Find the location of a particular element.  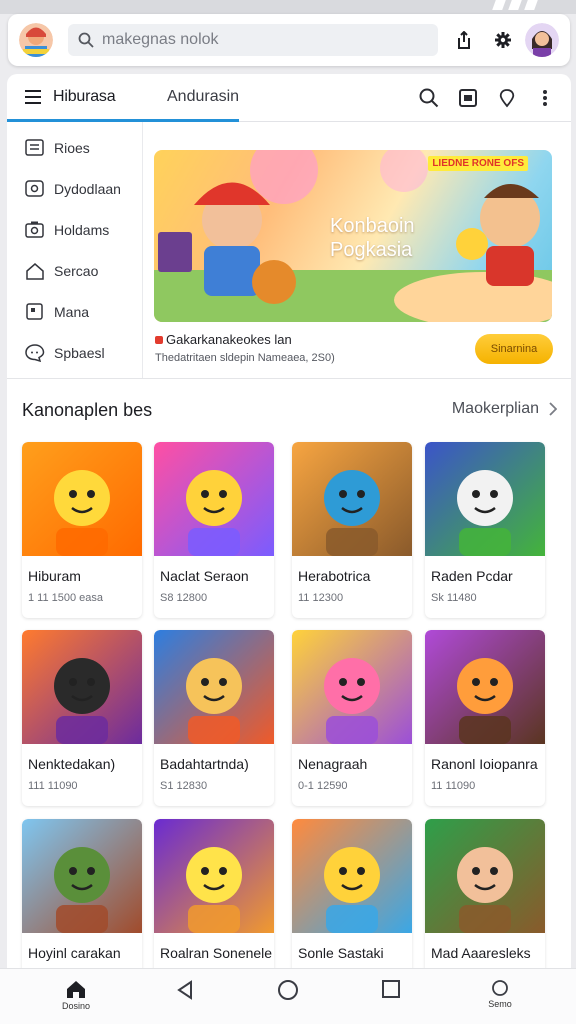

game-meta: 11 11090 is located at coordinates (453, 786).